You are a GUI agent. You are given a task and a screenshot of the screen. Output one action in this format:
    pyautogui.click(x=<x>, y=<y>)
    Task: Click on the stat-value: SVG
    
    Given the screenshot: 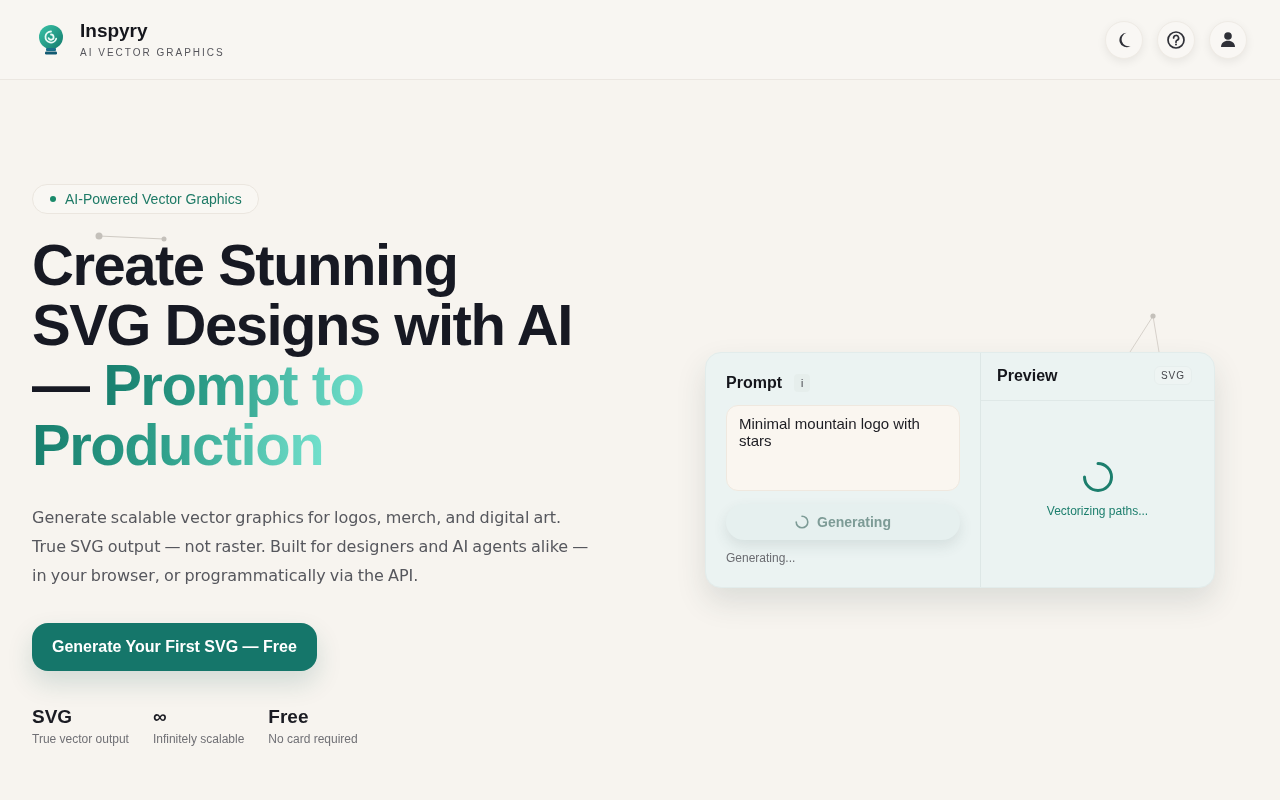 What is the action you would take?
    pyautogui.click(x=53, y=717)
    